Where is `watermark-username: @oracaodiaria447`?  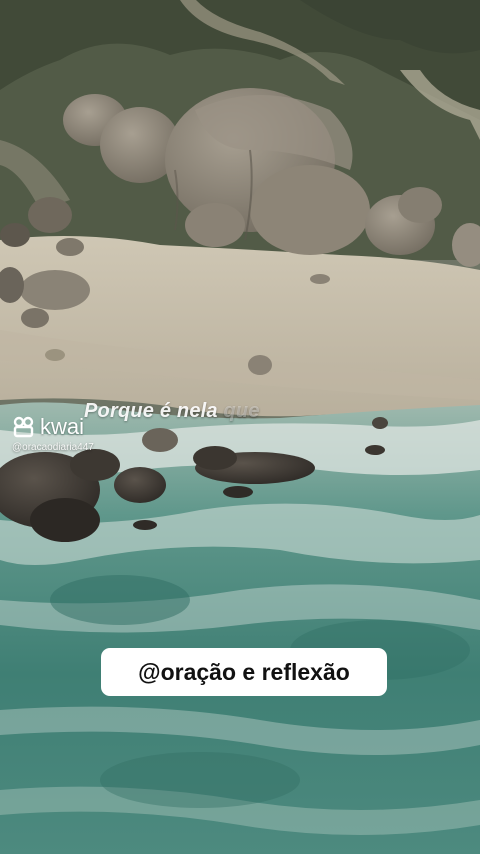
watermark-username: @oracaodiaria447 is located at coordinates (53, 447).